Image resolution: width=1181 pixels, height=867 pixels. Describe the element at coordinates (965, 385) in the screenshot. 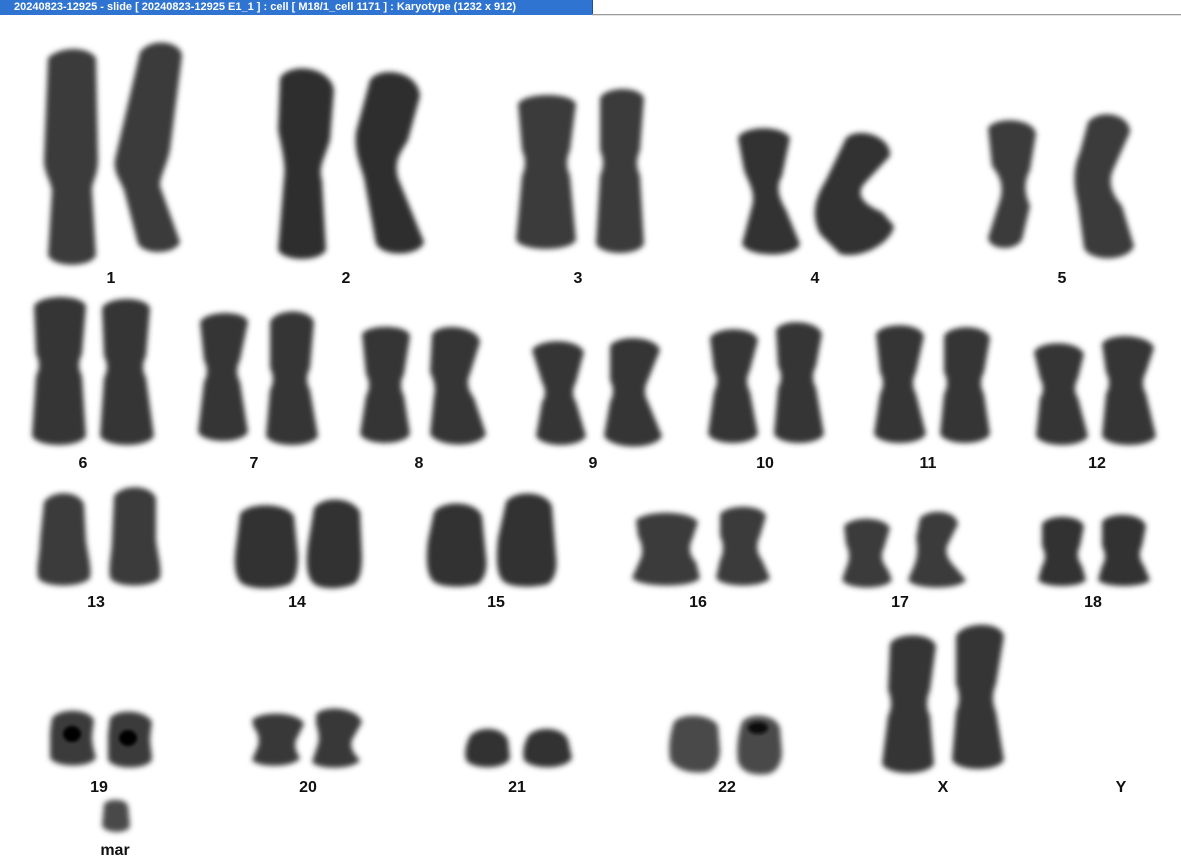

I see `chromosome-11b` at that location.